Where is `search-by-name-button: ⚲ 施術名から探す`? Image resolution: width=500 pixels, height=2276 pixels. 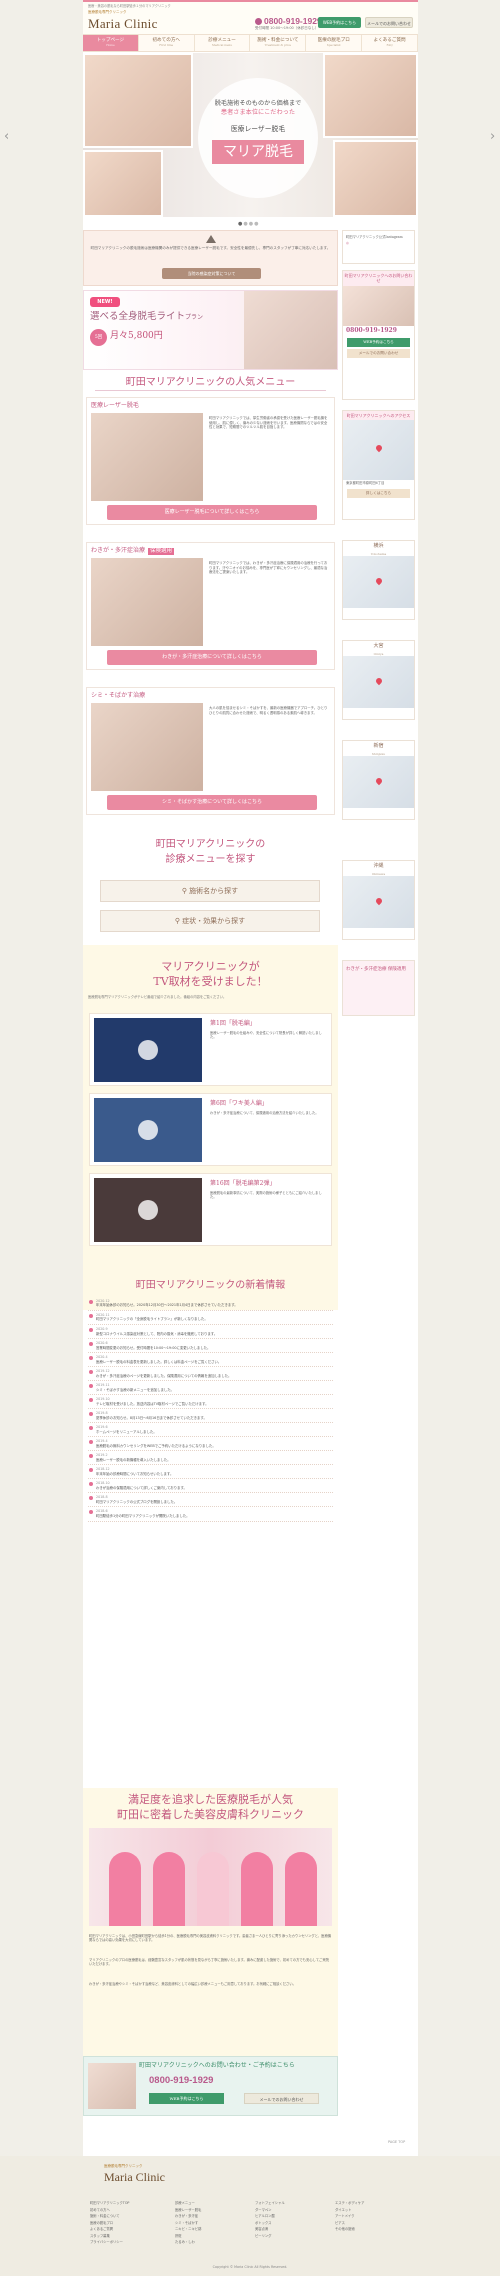 search-by-name-button: ⚲ 施術名から探す is located at coordinates (210, 891).